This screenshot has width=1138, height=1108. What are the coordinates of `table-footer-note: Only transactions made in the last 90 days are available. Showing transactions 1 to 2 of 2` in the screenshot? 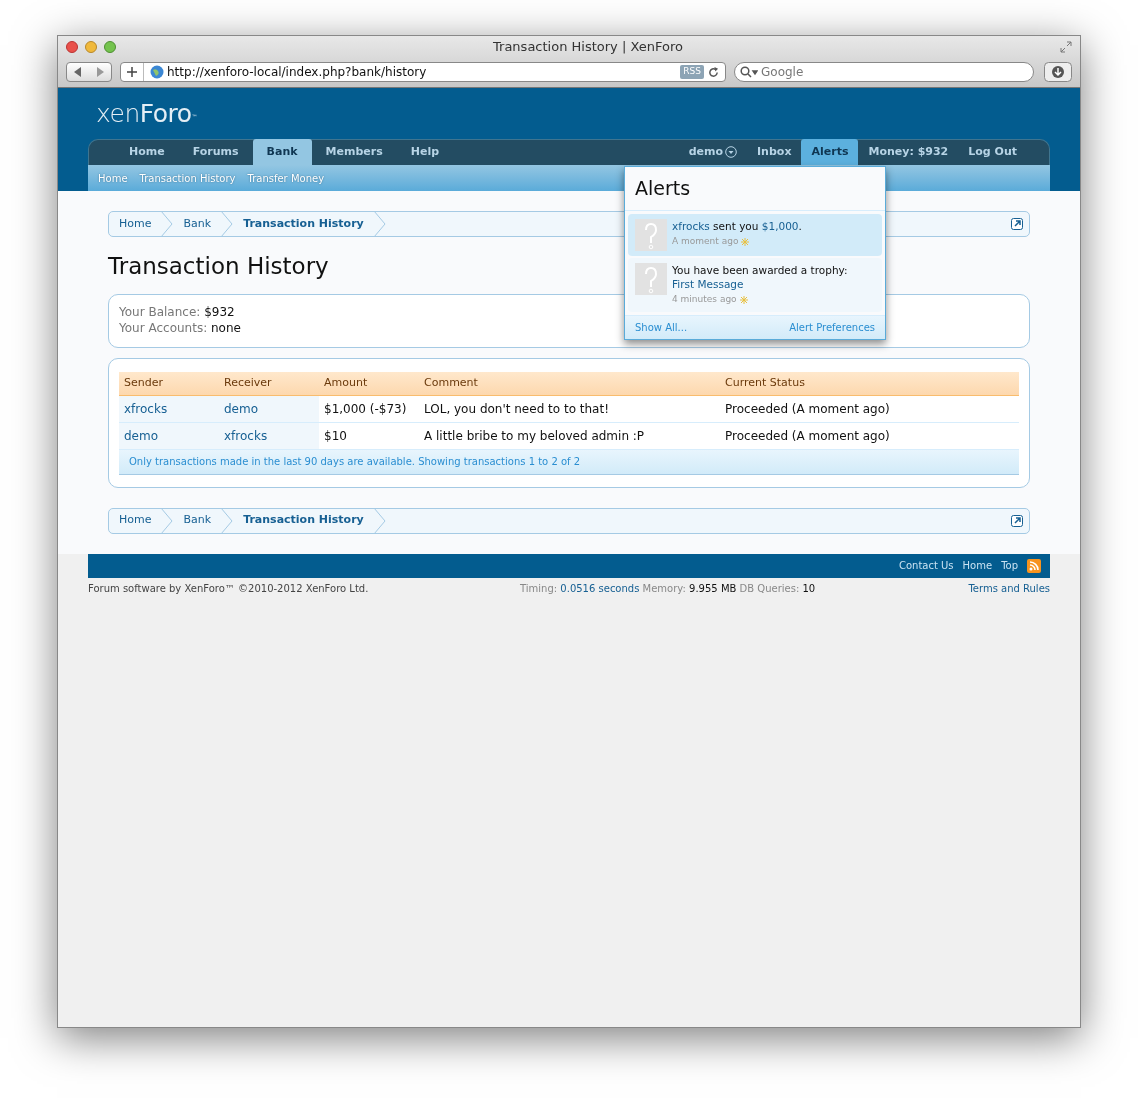 It's located at (569, 462).